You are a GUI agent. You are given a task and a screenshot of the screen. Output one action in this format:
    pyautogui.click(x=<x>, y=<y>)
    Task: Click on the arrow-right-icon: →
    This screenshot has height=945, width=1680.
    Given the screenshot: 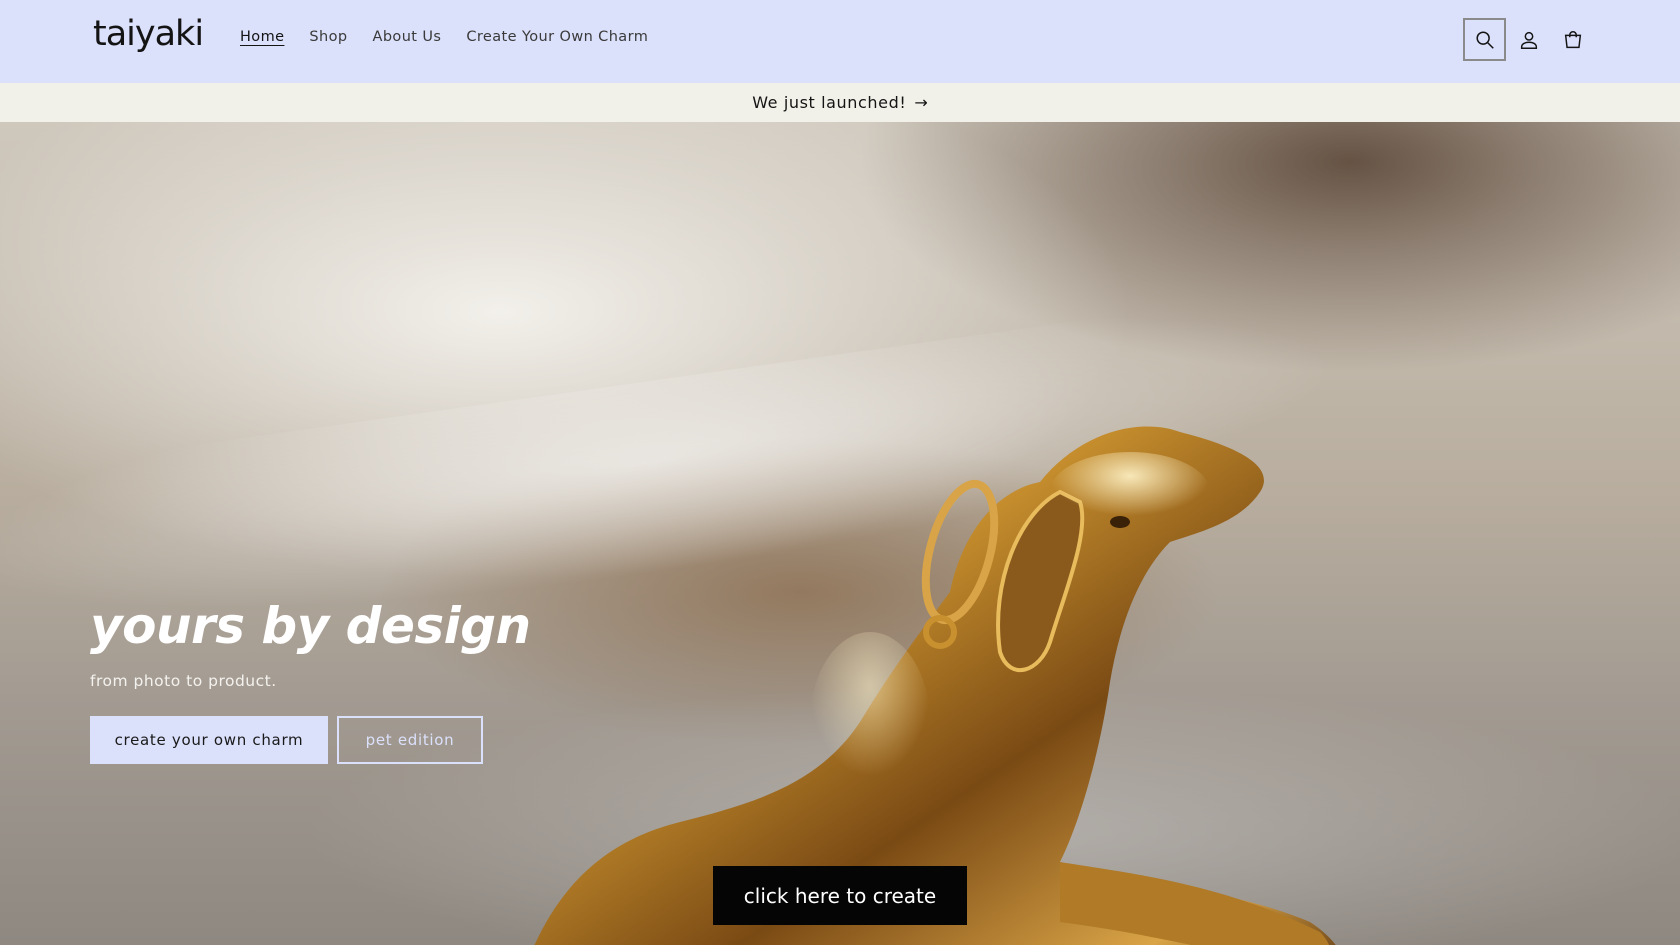 What is the action you would take?
    pyautogui.click(x=921, y=102)
    